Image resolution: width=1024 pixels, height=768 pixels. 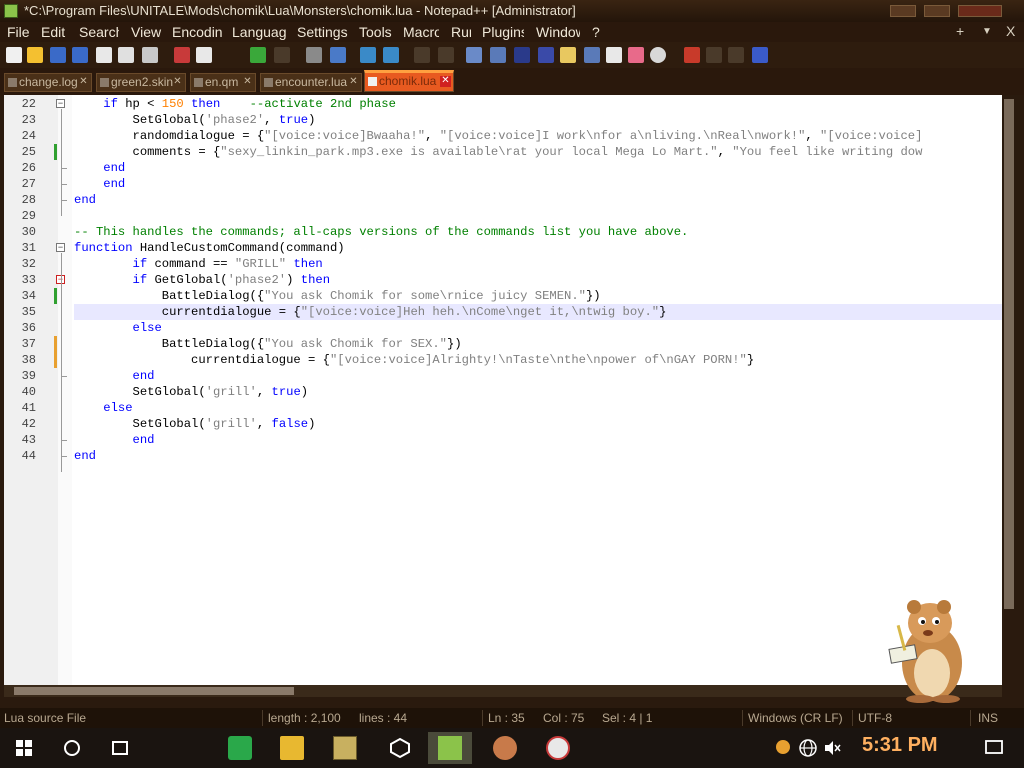 What do you see at coordinates (658, 55) in the screenshot?
I see `eye-icon` at bounding box center [658, 55].